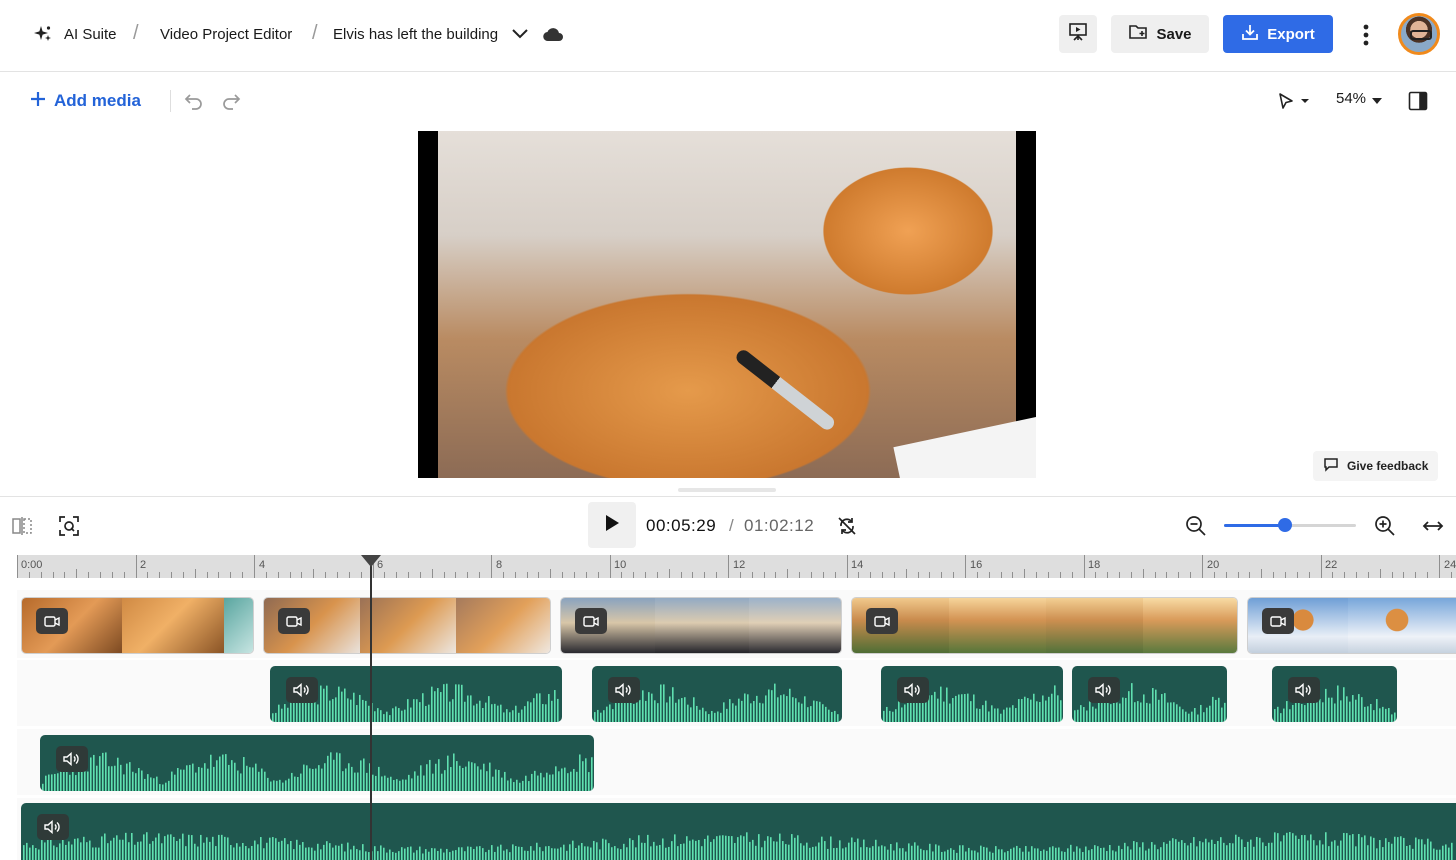 The image size is (1456, 860). I want to click on zoom-in-icon, so click(1385, 526).